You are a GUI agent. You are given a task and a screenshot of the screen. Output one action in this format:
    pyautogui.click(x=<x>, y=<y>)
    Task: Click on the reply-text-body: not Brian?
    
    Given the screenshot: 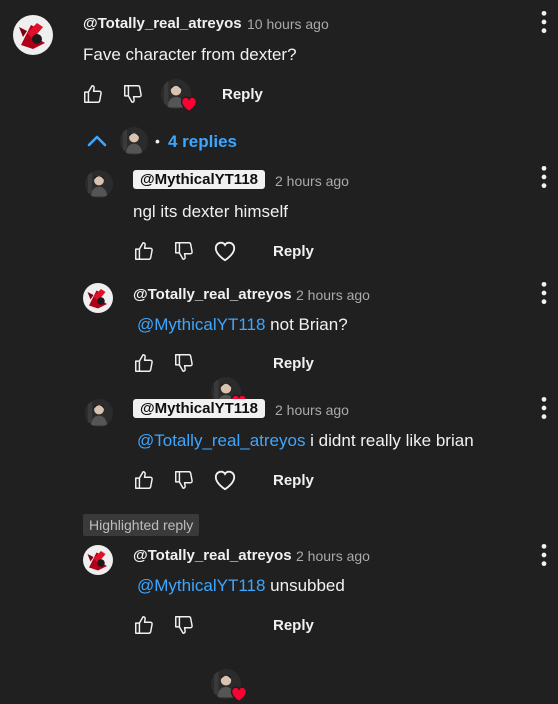 What is the action you would take?
    pyautogui.click(x=306, y=324)
    